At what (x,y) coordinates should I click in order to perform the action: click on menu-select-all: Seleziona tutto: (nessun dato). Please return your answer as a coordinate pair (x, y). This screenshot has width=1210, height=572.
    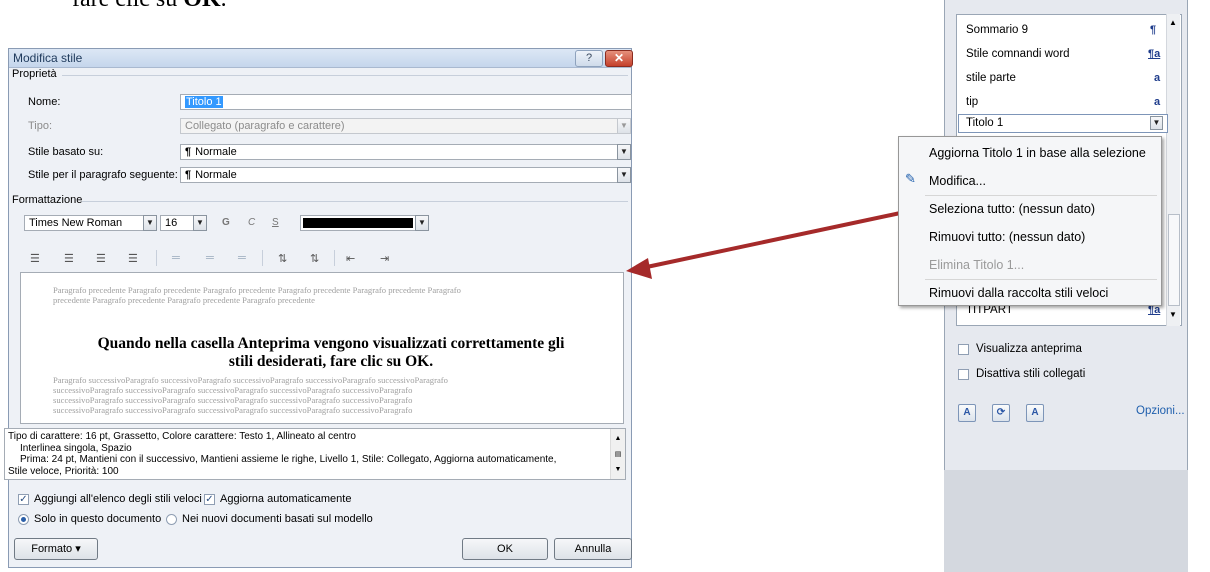
    Looking at the image, I should click on (1012, 209).